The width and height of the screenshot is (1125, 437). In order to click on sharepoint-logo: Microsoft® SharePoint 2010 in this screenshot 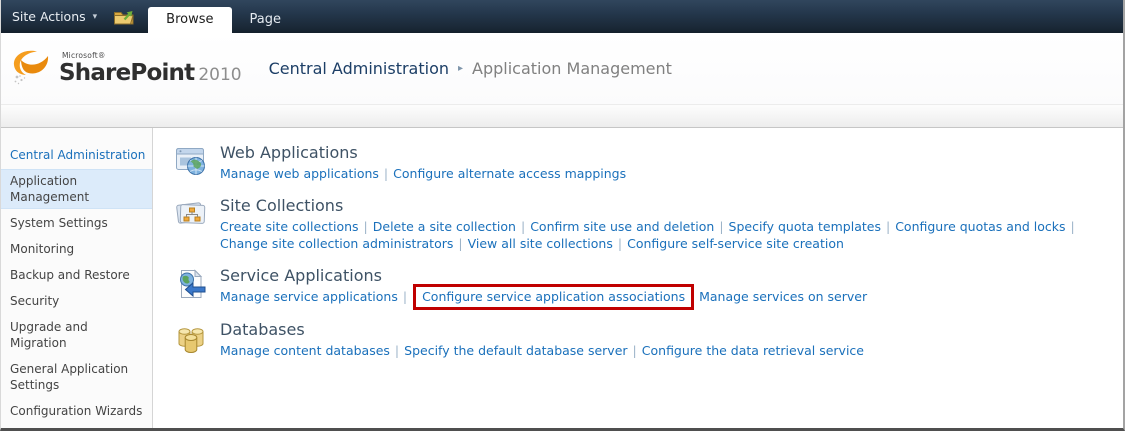, I will do `click(126, 69)`.